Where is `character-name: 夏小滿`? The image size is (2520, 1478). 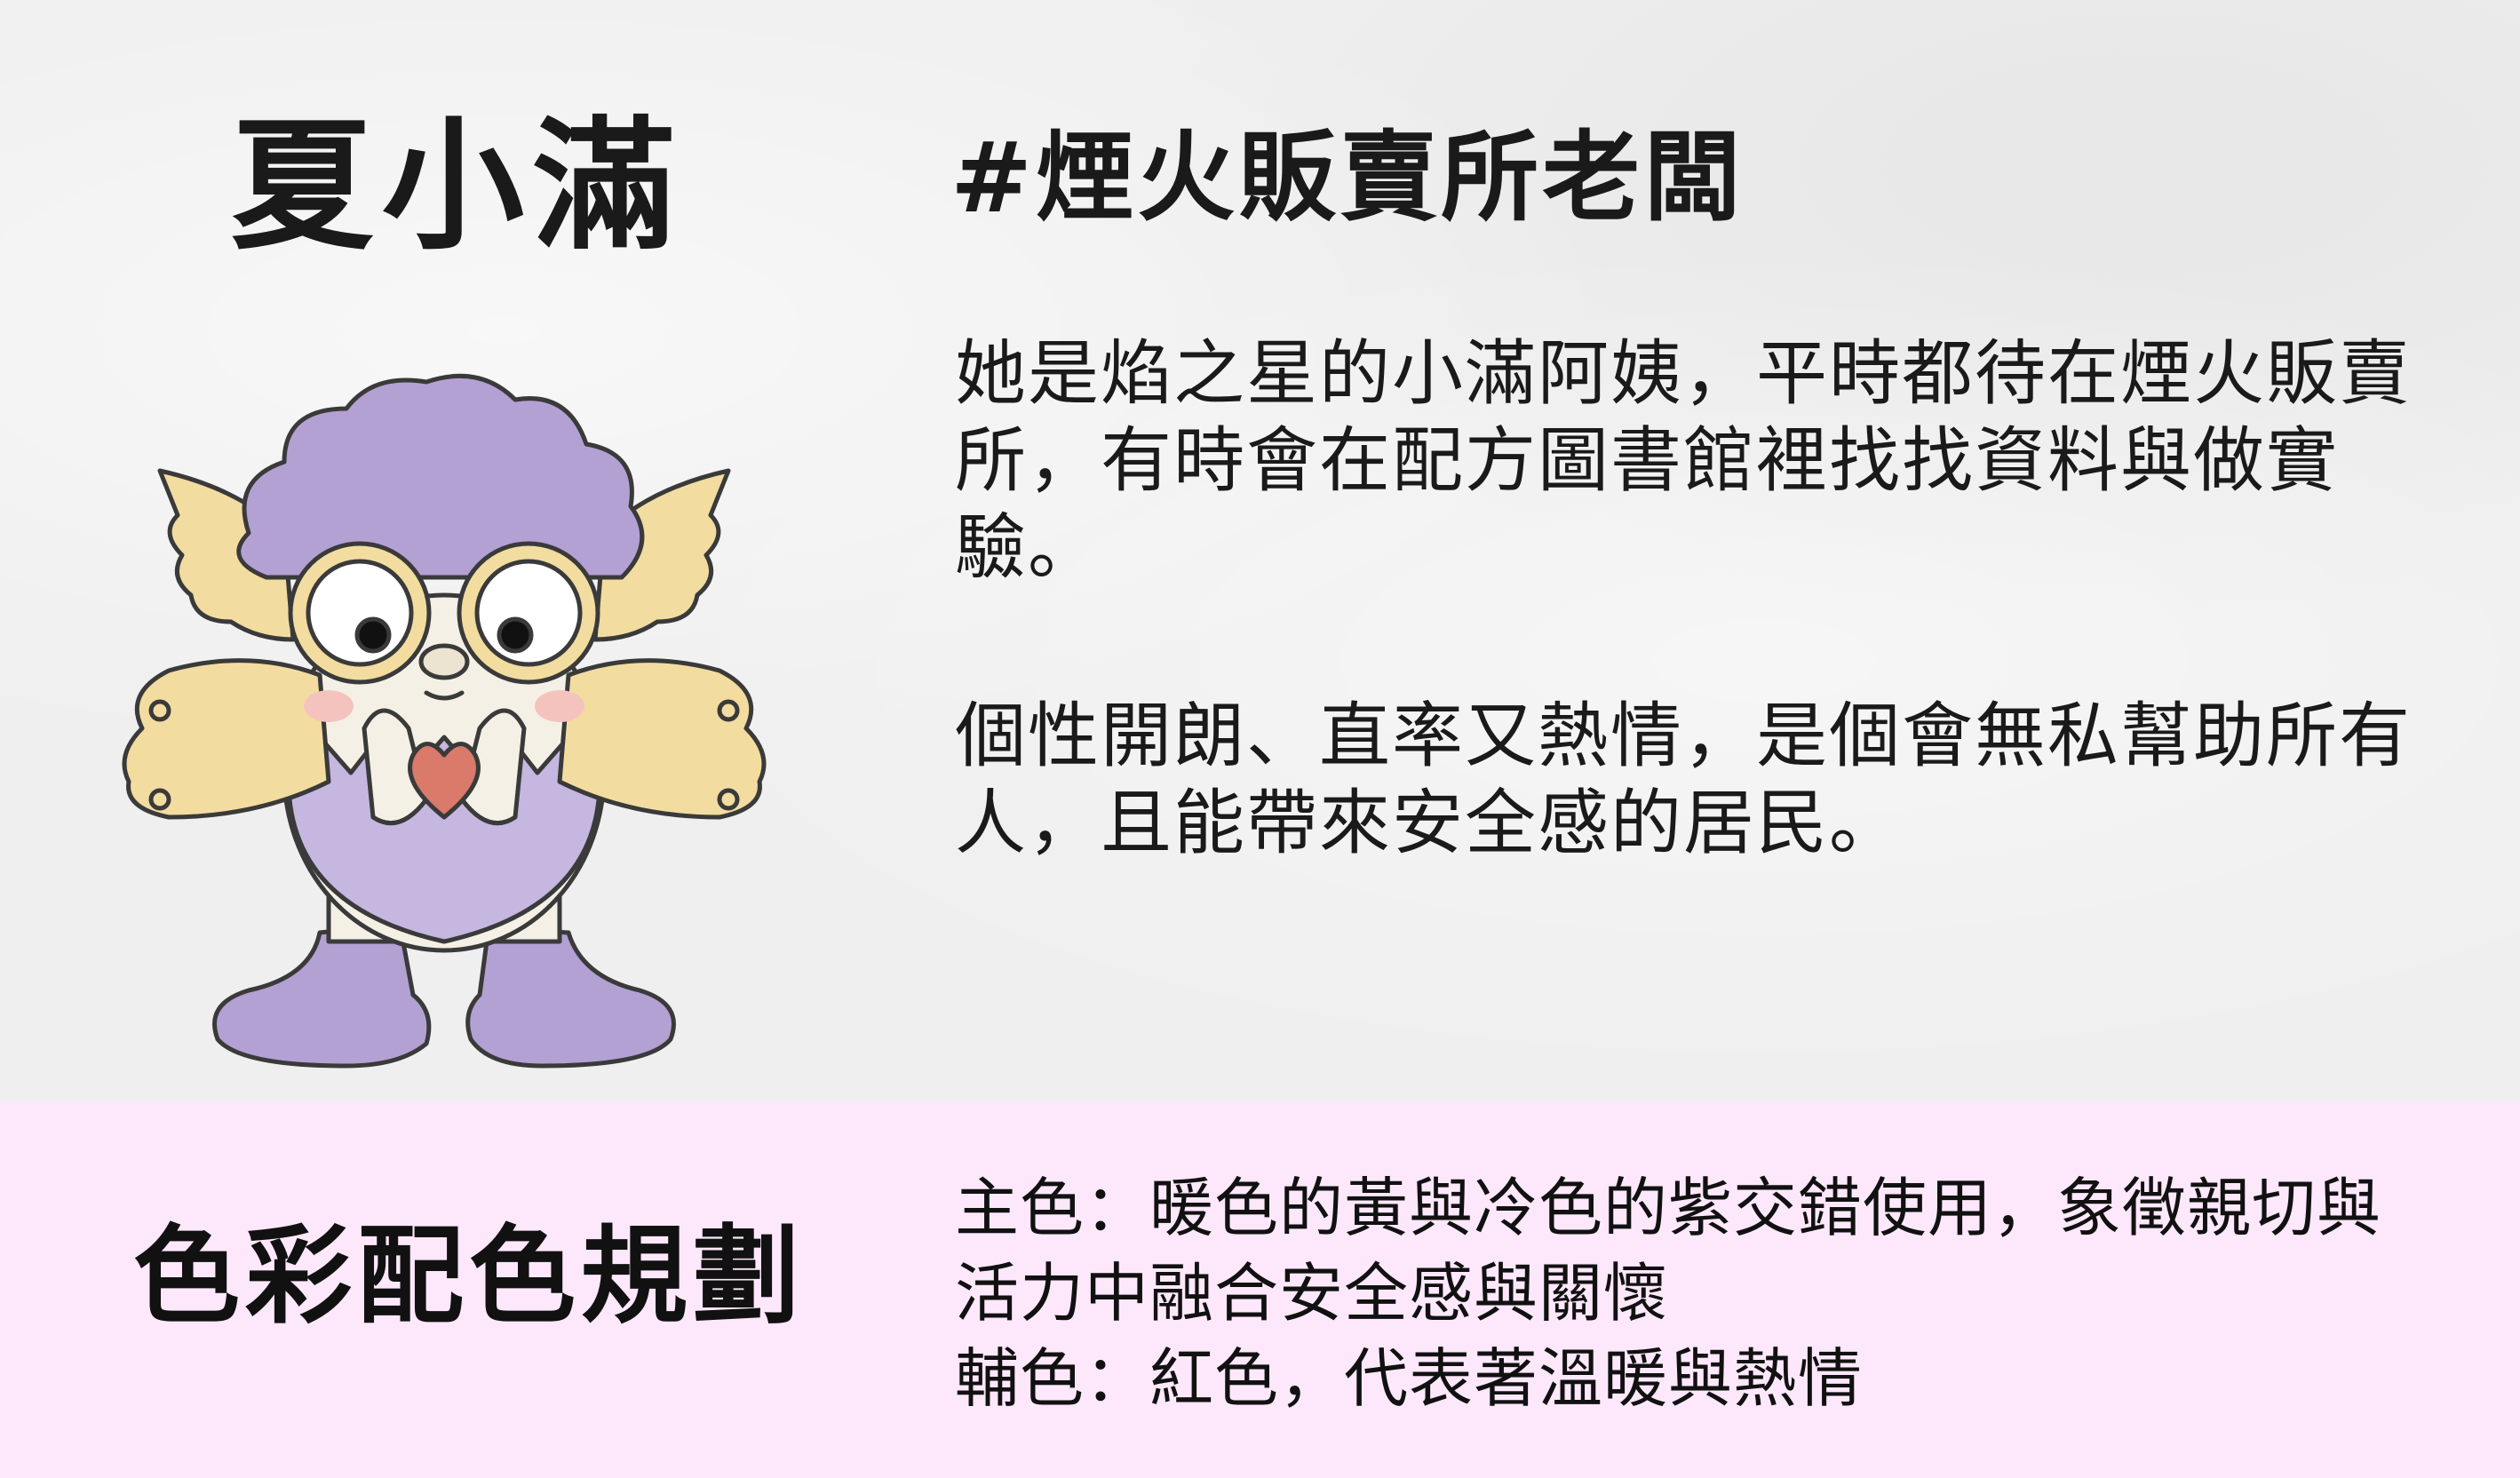 character-name: 夏小滿 is located at coordinates (458, 186).